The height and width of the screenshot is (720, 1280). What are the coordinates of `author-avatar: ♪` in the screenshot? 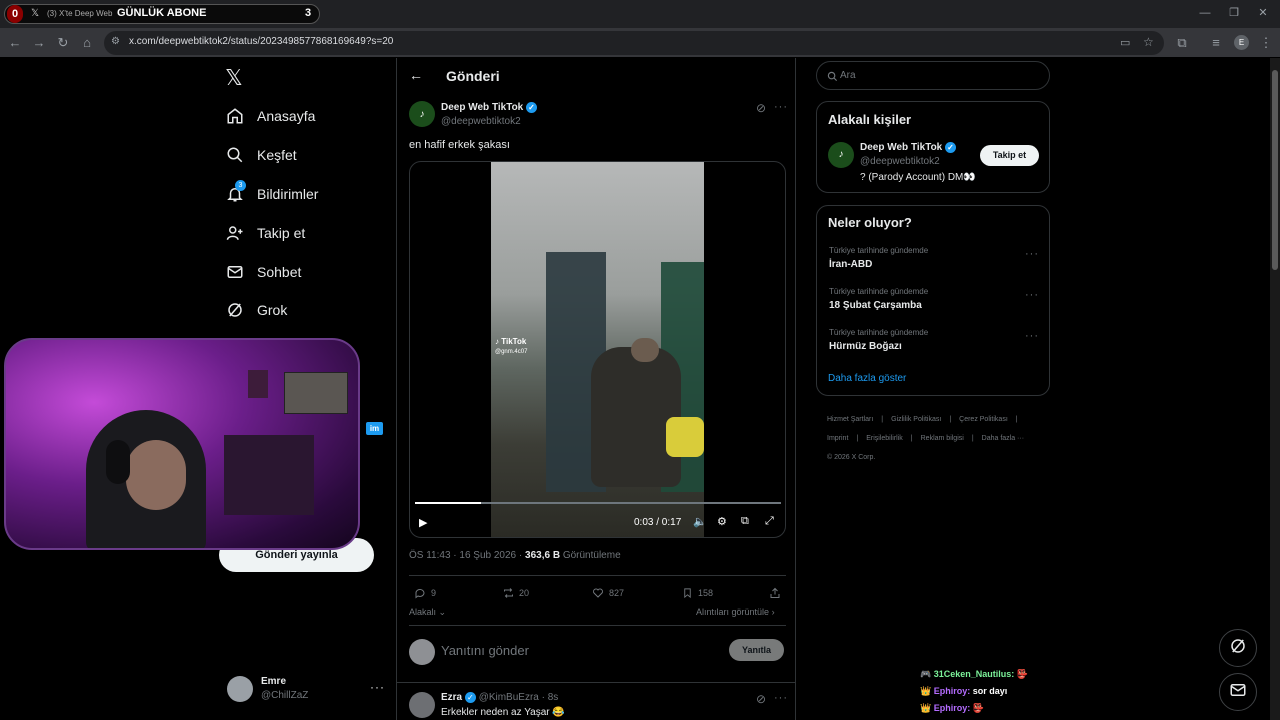 It's located at (422, 114).